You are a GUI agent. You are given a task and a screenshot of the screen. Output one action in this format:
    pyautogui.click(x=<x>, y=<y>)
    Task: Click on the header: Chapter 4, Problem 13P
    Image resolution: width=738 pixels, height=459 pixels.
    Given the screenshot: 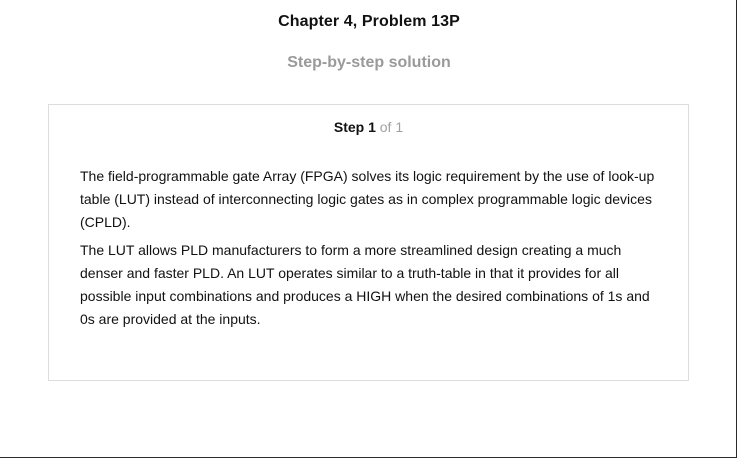 What is the action you would take?
    pyautogui.click(x=369, y=22)
    